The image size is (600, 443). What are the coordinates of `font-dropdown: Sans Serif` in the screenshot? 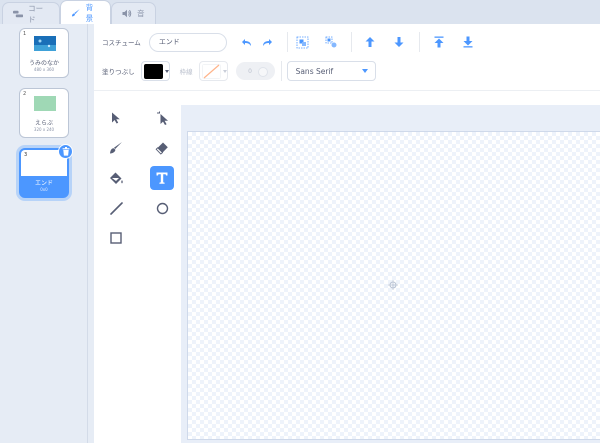 It's located at (331, 71).